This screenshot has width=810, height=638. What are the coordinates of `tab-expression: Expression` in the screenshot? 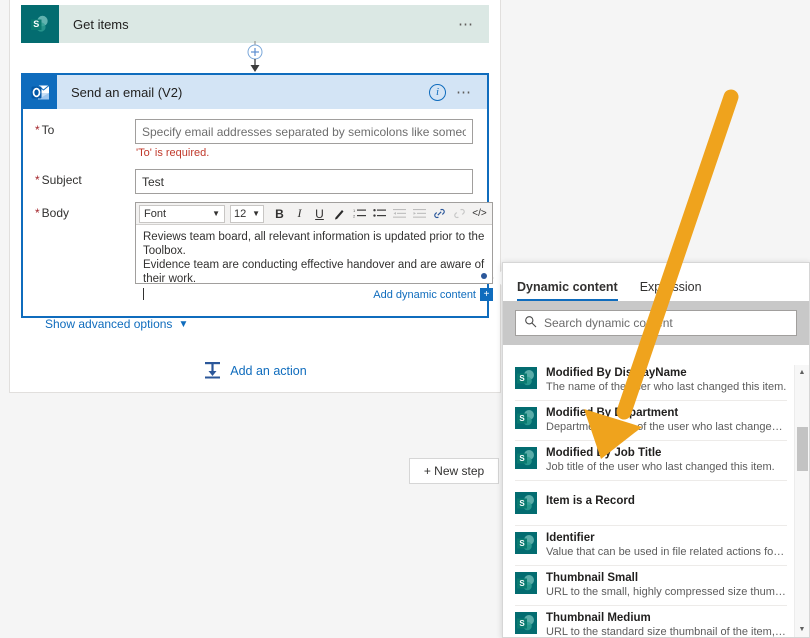 It's located at (671, 290).